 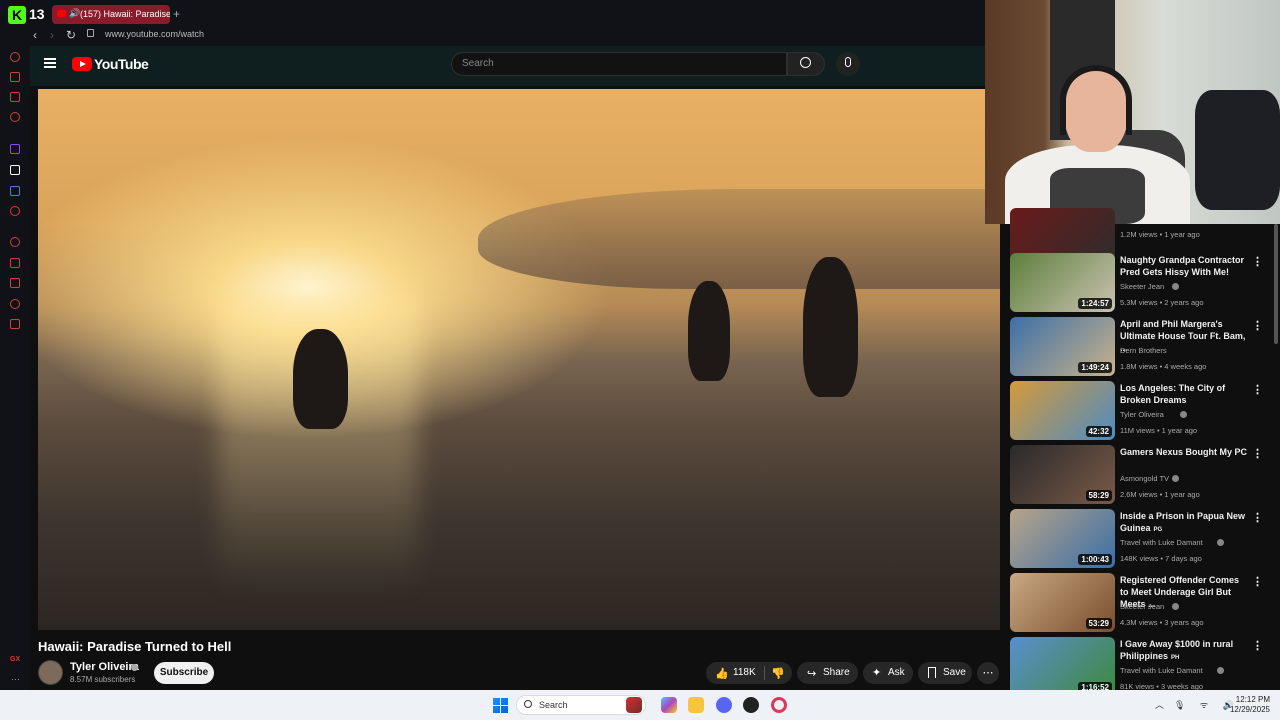 I want to click on like-divider, so click(x=764, y=673).